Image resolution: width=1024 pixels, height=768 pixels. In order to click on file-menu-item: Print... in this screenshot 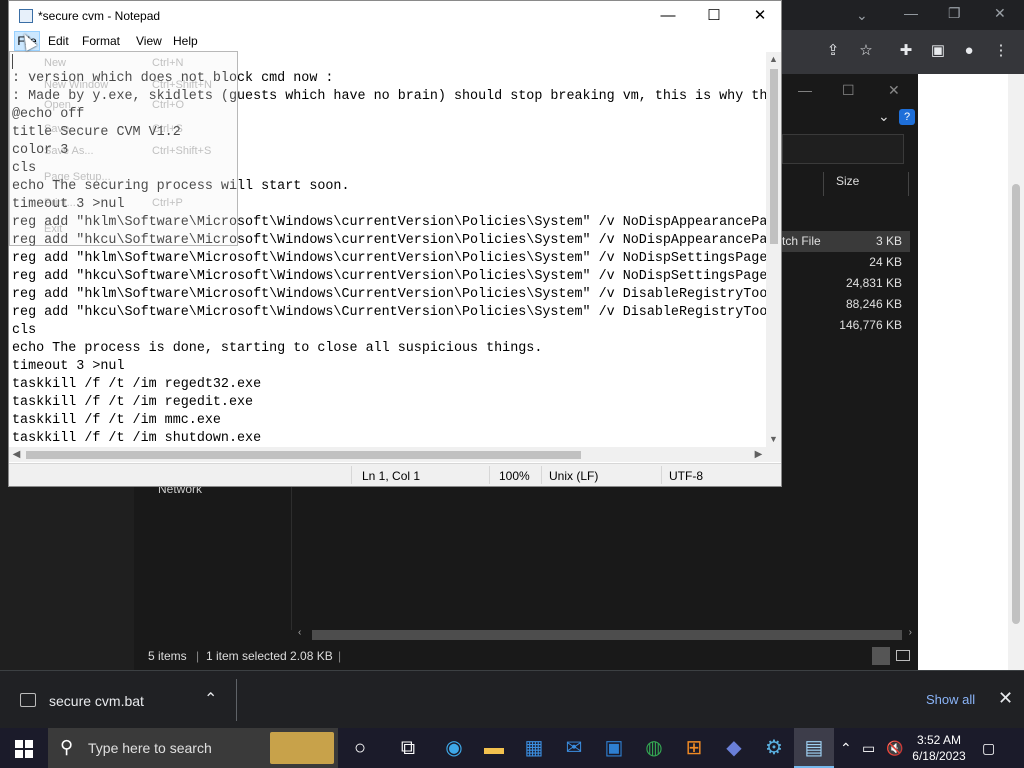, I will do `click(60, 203)`.